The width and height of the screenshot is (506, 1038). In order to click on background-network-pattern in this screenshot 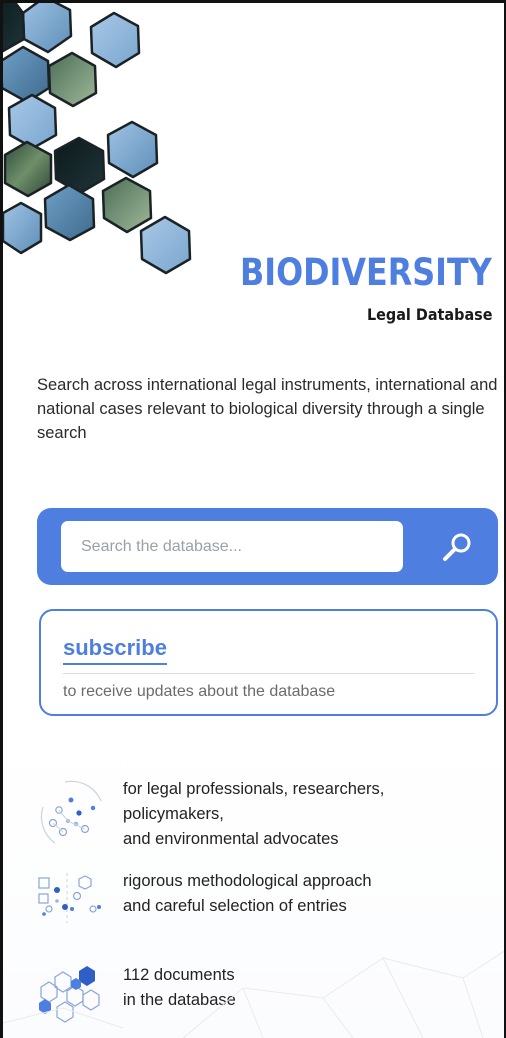, I will do `click(253, 994)`.